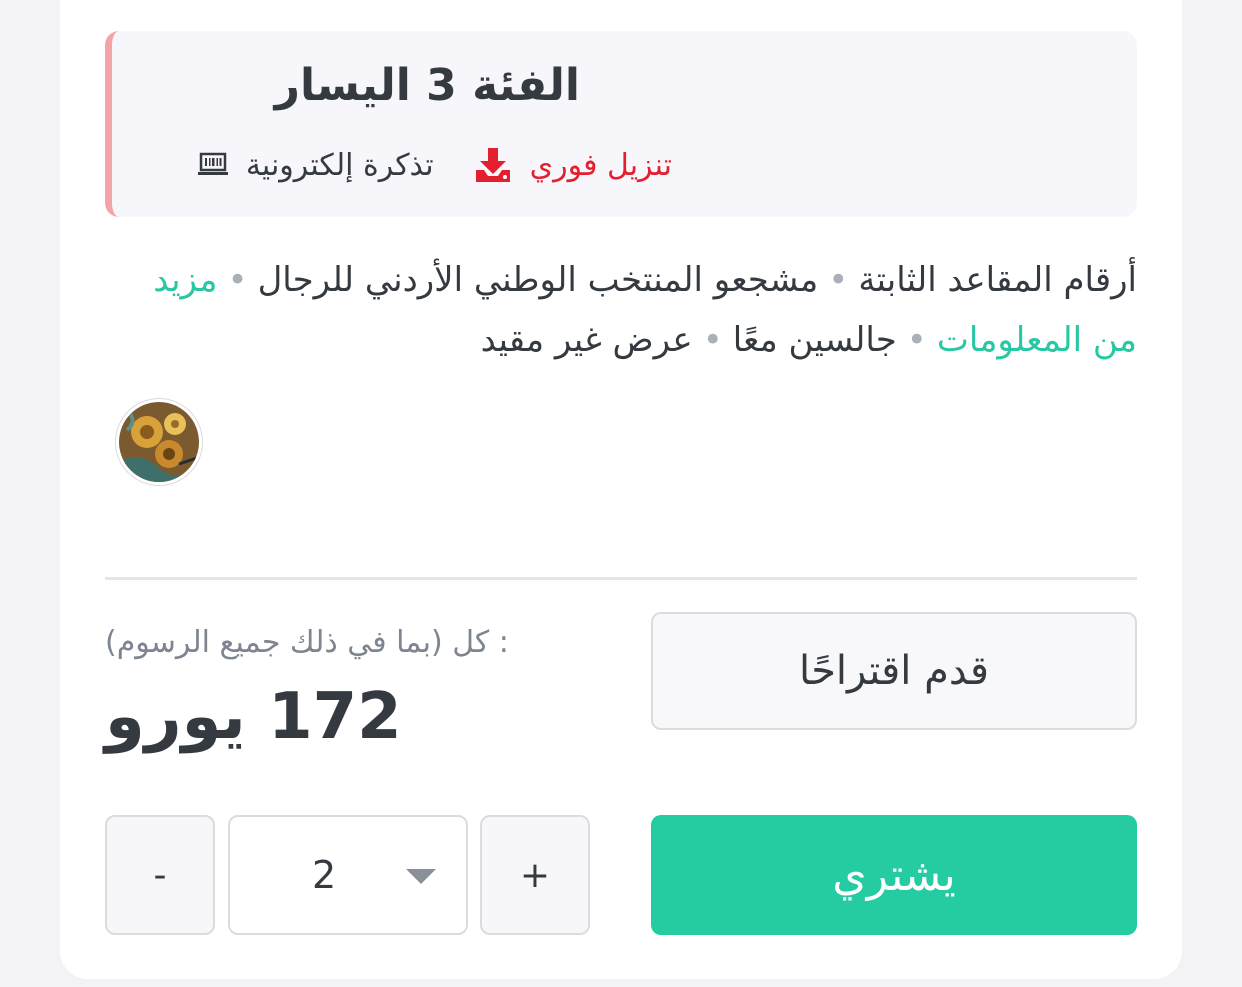 This screenshot has width=1242, height=987. Describe the element at coordinates (339, 165) in the screenshot. I see `eticket-label: تذكرة إلكترونية` at that location.